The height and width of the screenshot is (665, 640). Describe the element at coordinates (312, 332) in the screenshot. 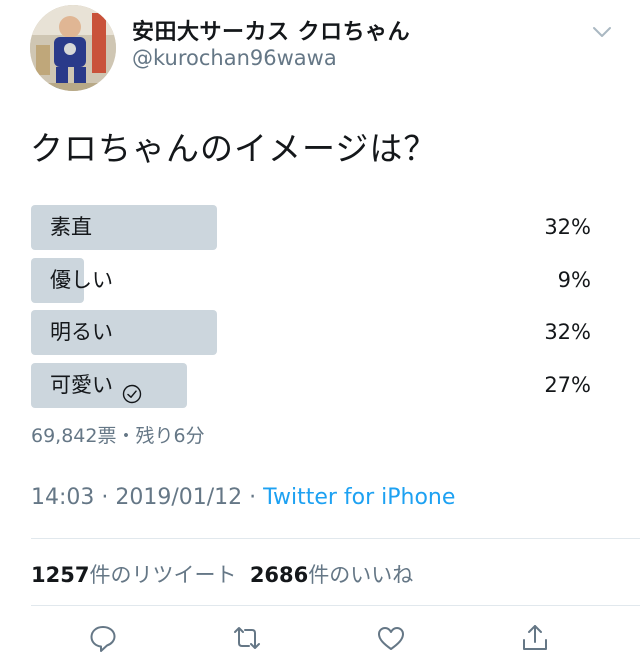

I see `poll-option: 明るい 32%` at that location.